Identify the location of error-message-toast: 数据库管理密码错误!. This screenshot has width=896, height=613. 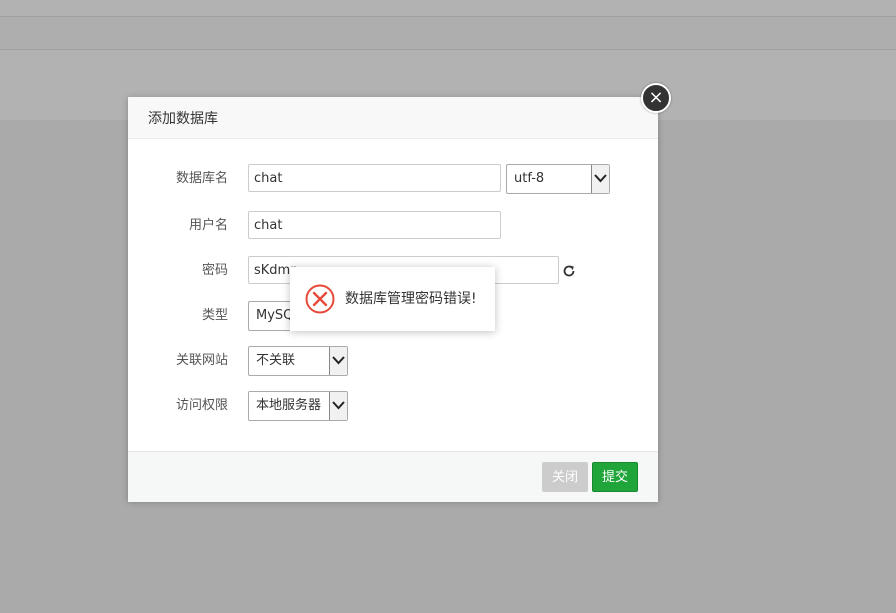
(392, 299).